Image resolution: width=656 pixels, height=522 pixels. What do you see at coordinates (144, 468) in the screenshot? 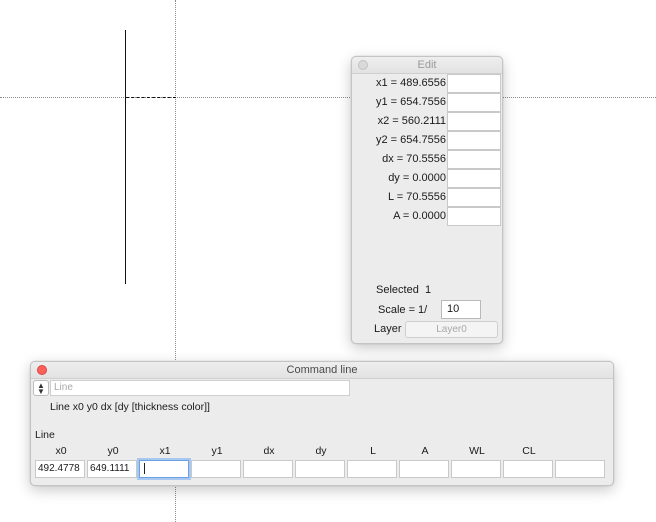
I see `text-caret` at bounding box center [144, 468].